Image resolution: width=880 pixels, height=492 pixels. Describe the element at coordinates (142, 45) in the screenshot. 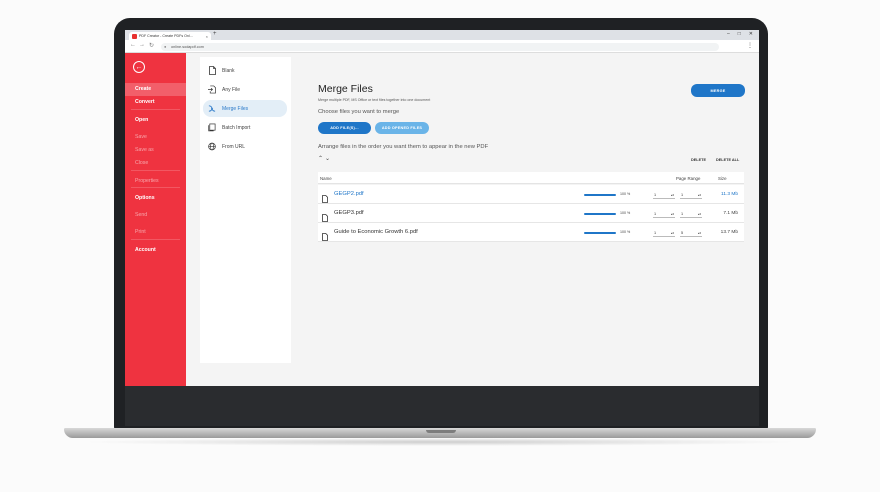

I see `forward-arrow-icon: →` at that location.